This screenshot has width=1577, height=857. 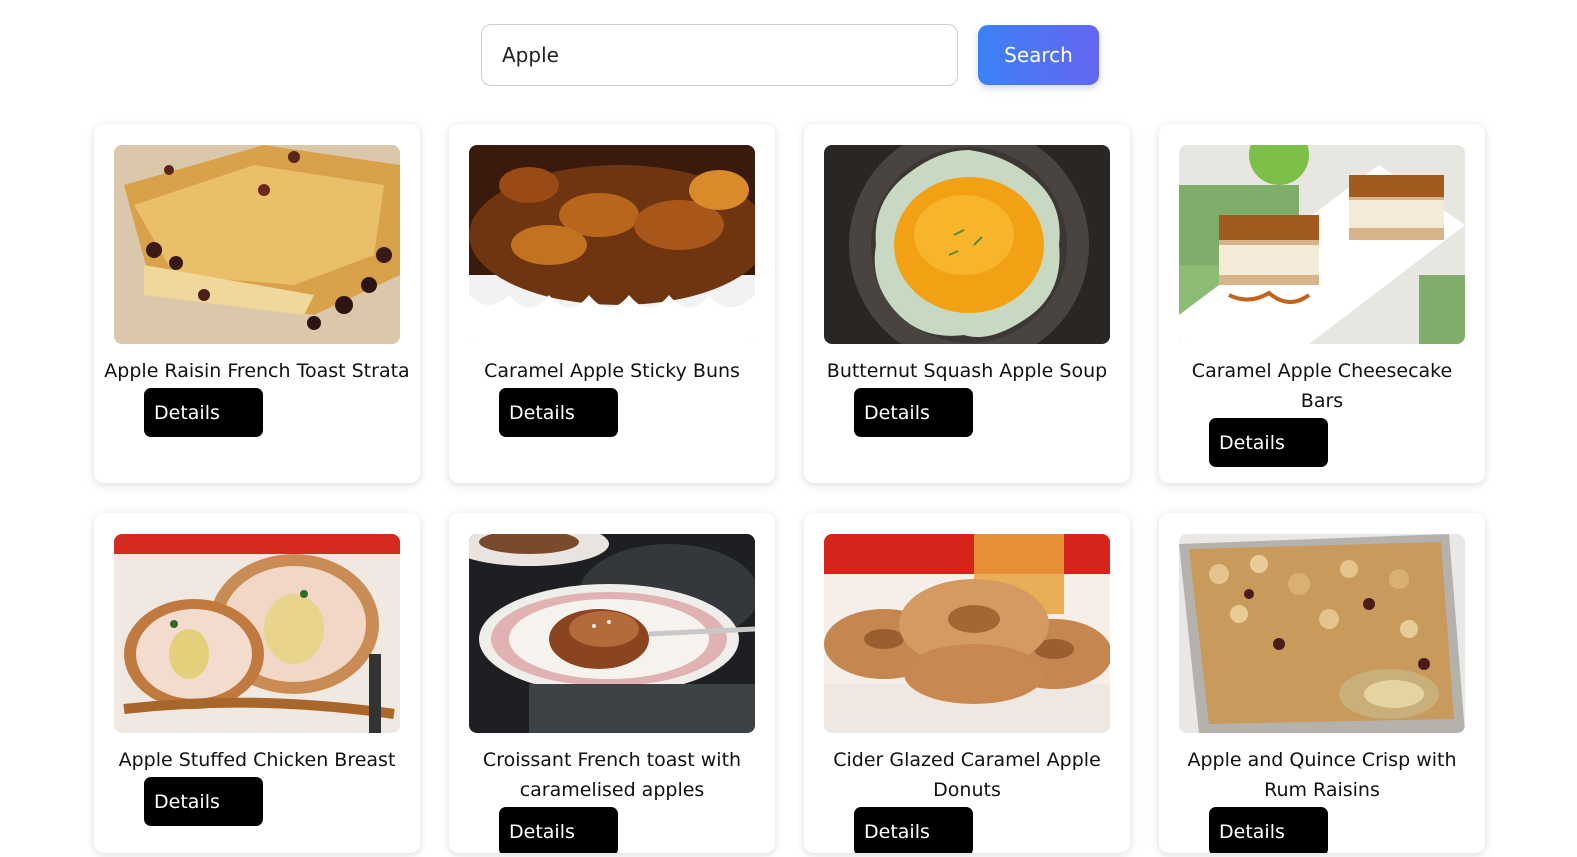 I want to click on recipe-title: Apple Stuffed Chicken Breast, so click(x=257, y=760).